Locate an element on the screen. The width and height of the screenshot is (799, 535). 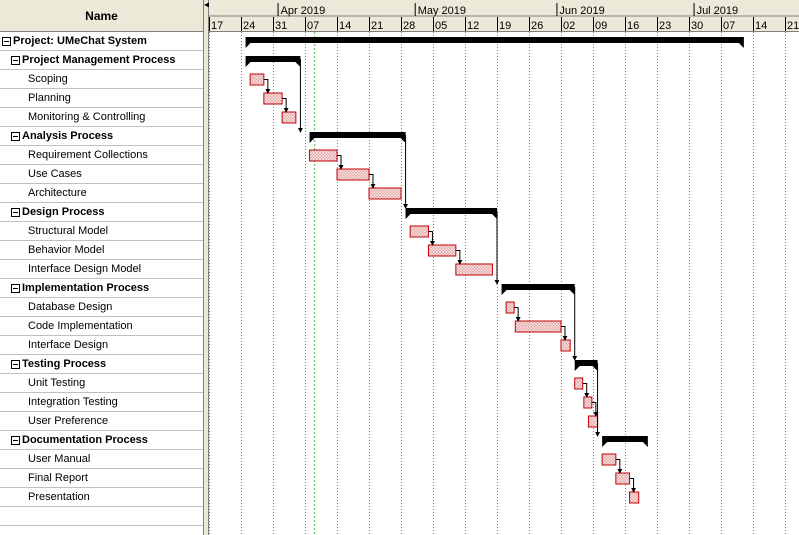
task-name-label: Structural Model is located at coordinates (68, 231).